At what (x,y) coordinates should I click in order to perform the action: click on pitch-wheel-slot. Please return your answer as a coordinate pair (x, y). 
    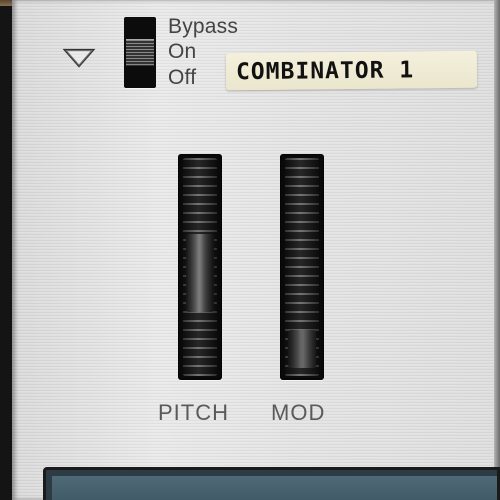
    Looking at the image, I should click on (200, 267).